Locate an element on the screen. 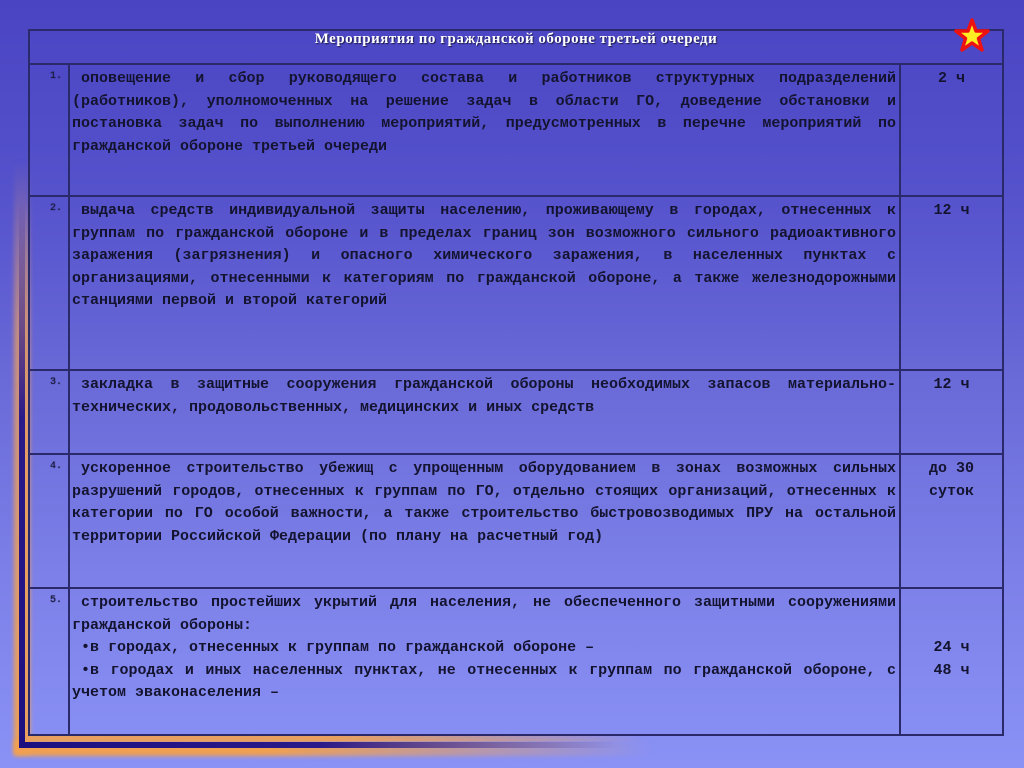 The height and width of the screenshot is (768, 1024). row-duration: 2 ч is located at coordinates (951, 130).